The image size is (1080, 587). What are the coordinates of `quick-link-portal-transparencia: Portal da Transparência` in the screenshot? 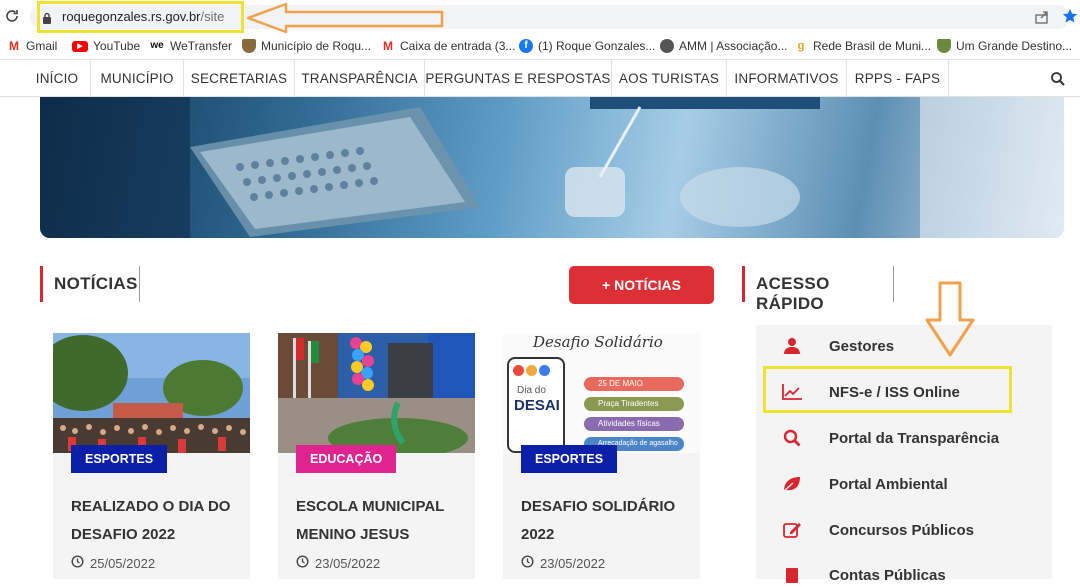 It's located at (889, 438).